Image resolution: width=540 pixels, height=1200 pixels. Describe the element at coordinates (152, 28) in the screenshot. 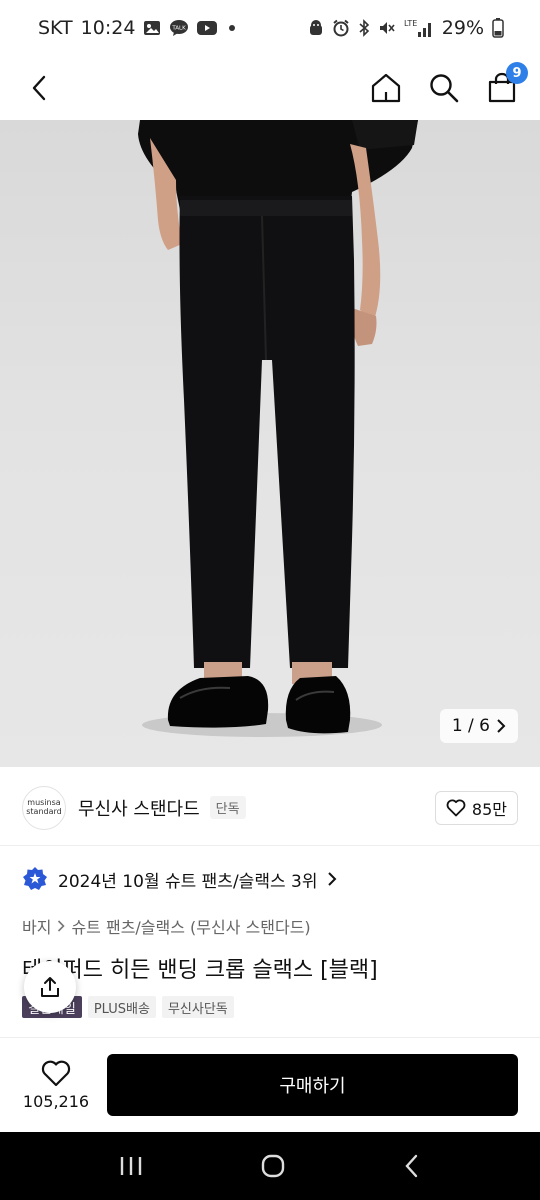

I see `gallery-notification-icon` at that location.